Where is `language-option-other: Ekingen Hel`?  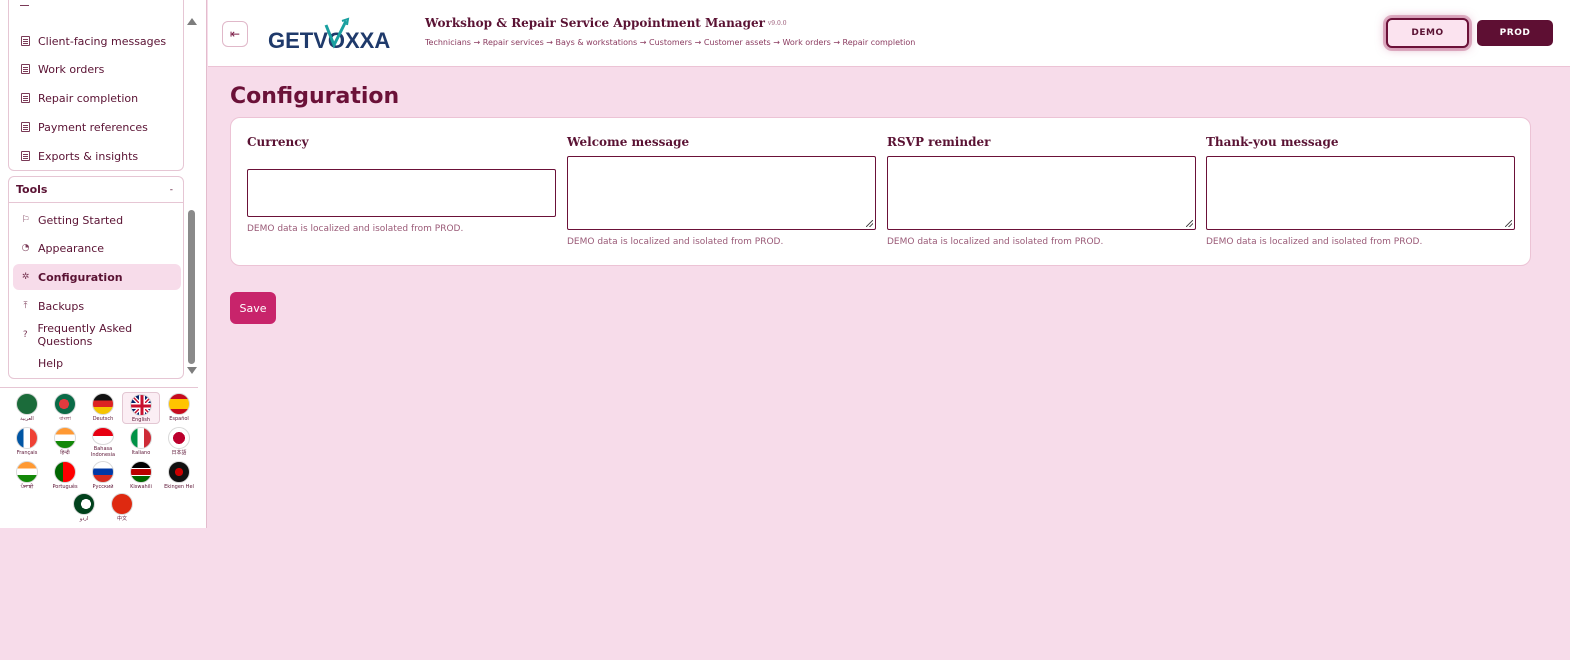
language-option-other: Ekingen Hel is located at coordinates (179, 476).